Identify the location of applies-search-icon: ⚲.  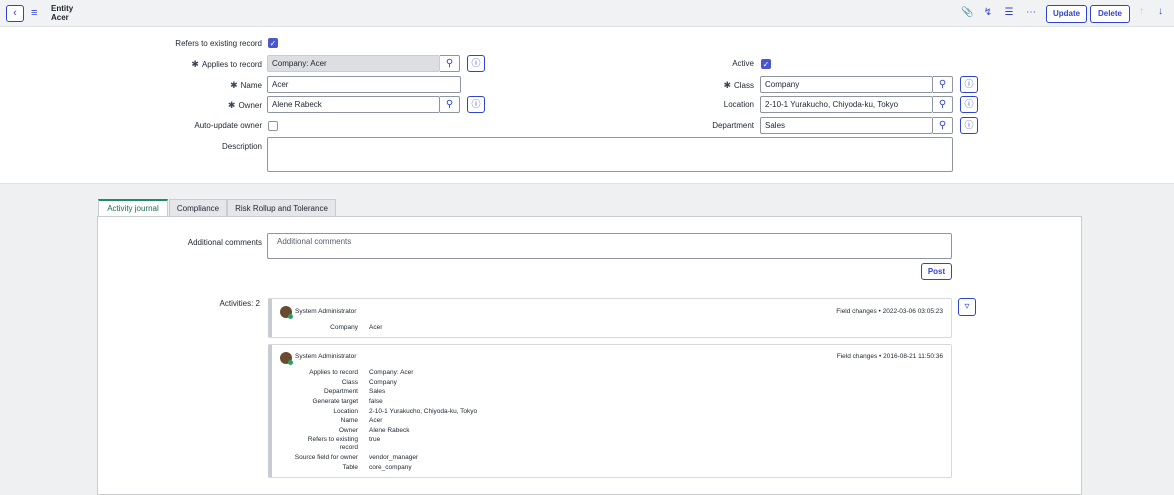
(450, 63).